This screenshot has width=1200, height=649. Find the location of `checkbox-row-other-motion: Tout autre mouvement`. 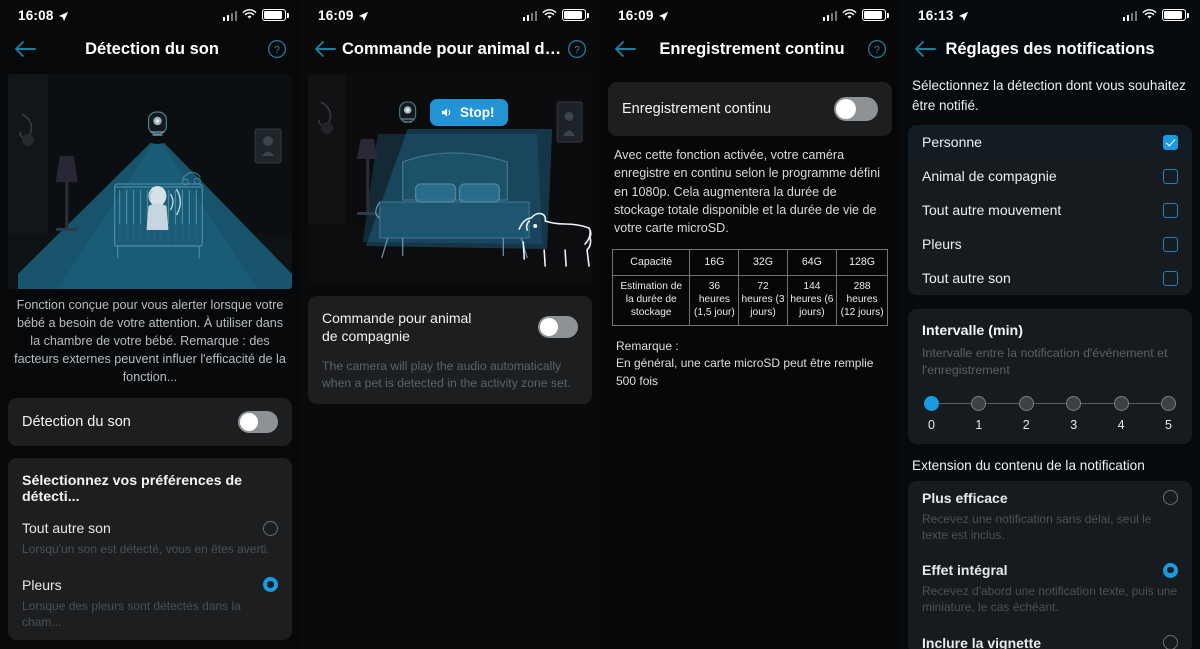

checkbox-row-other-motion: Tout autre mouvement is located at coordinates (1050, 210).